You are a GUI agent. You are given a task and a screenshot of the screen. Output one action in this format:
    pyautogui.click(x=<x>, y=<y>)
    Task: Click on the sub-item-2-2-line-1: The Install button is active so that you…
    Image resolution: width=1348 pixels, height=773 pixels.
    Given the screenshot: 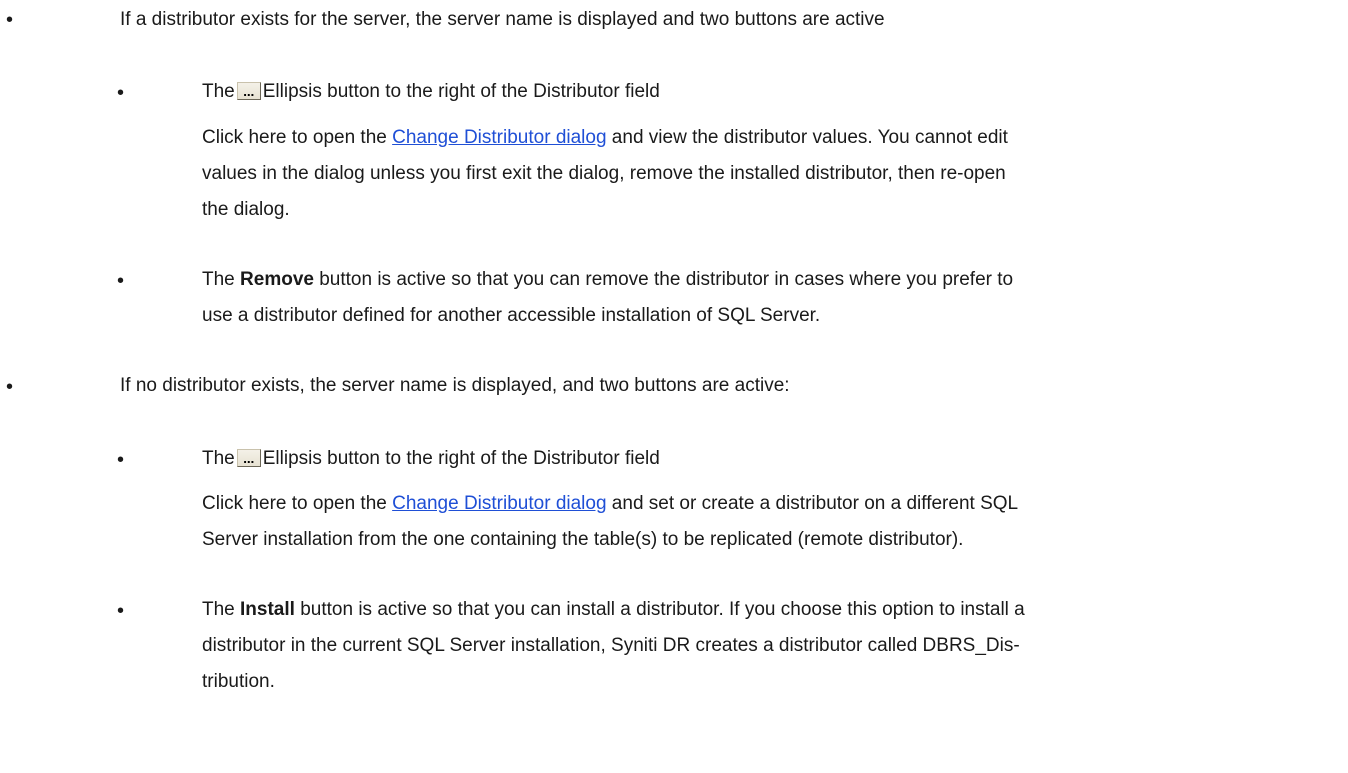 What is the action you would take?
    pyautogui.click(x=613, y=610)
    